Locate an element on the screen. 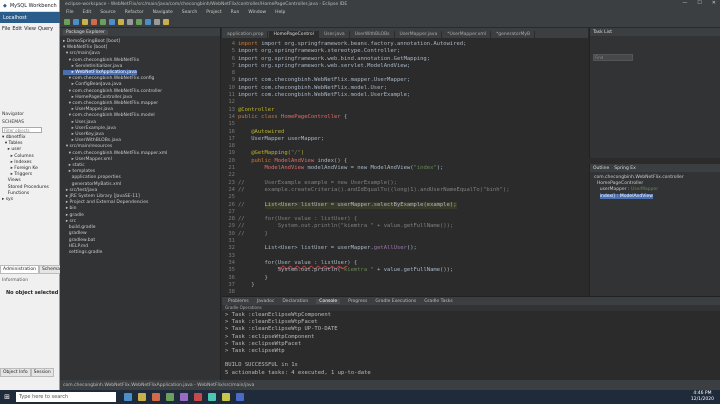  editor-tab: User.java is located at coordinates (334, 34).